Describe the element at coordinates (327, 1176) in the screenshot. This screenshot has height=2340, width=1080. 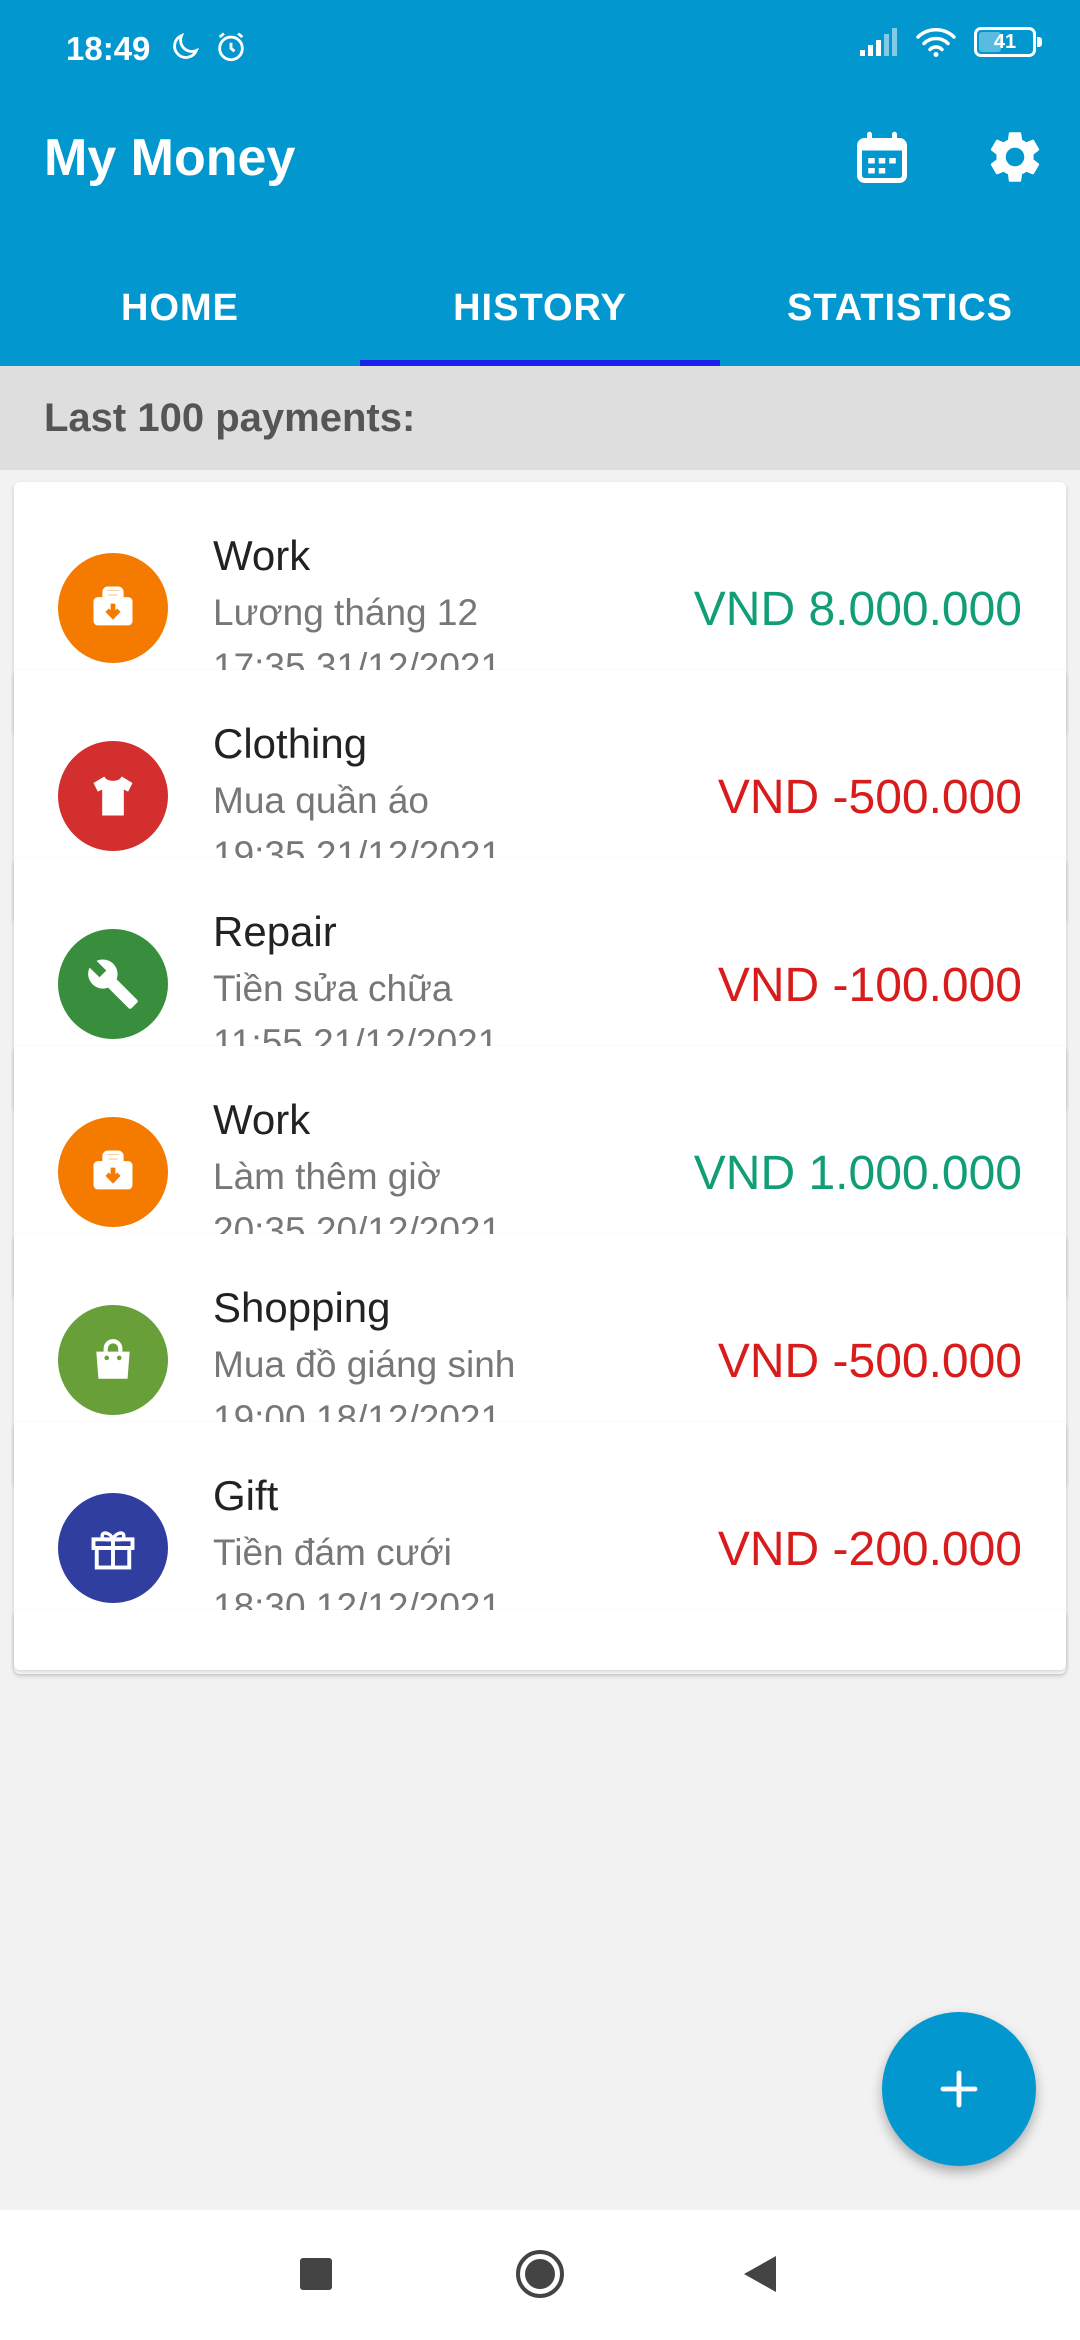
I see `payment-note: Làm thêm giờ` at that location.